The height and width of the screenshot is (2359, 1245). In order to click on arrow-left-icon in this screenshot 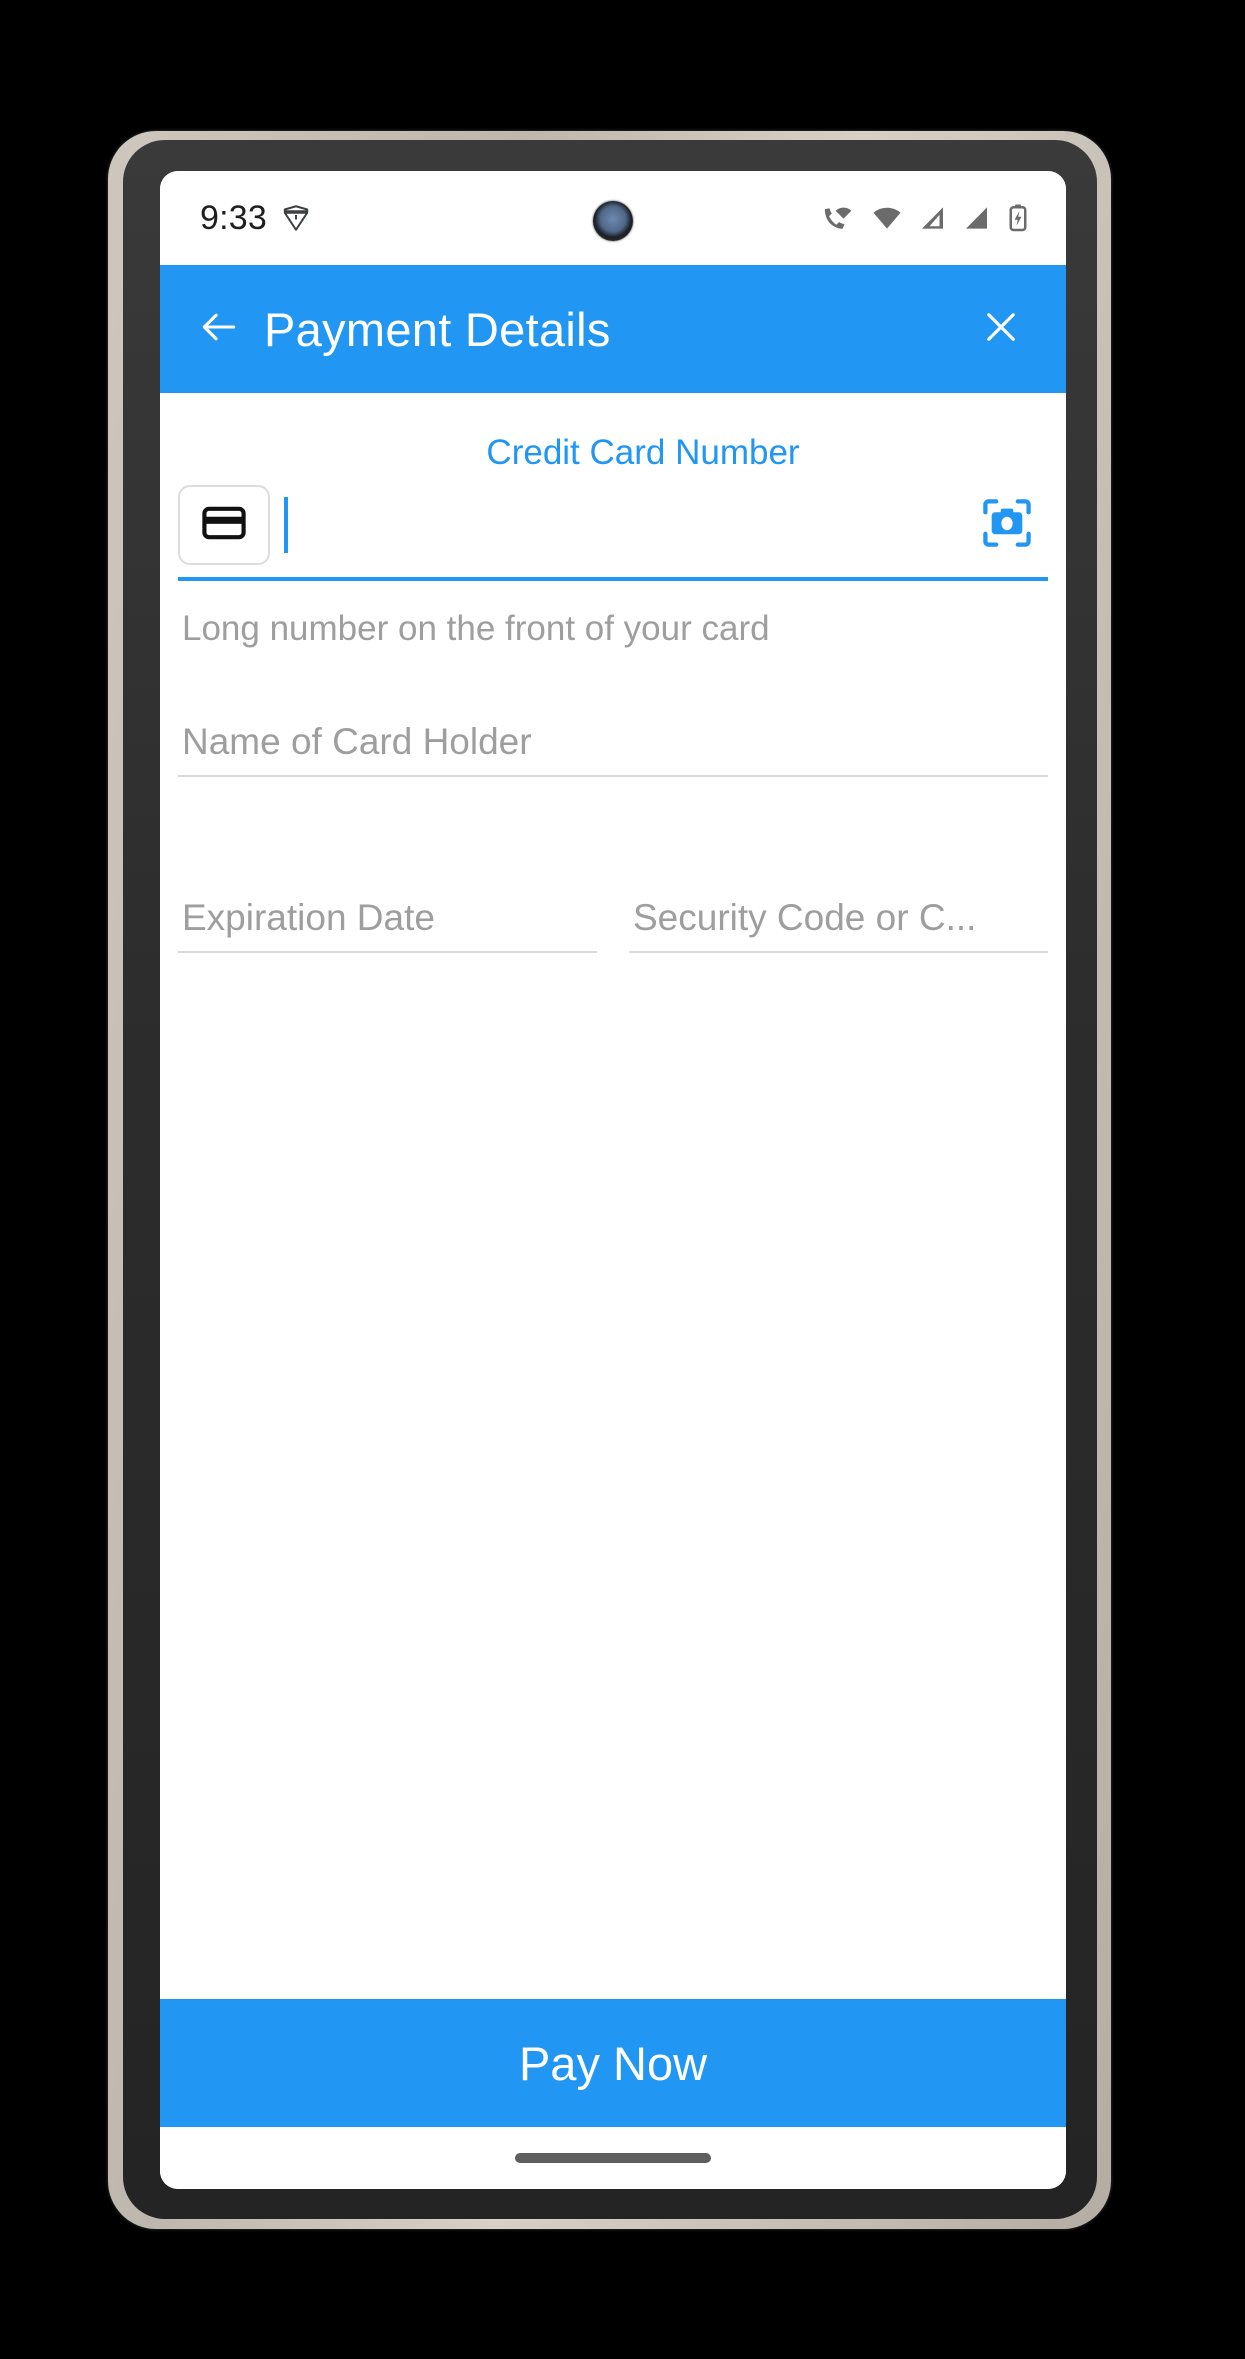, I will do `click(219, 329)`.